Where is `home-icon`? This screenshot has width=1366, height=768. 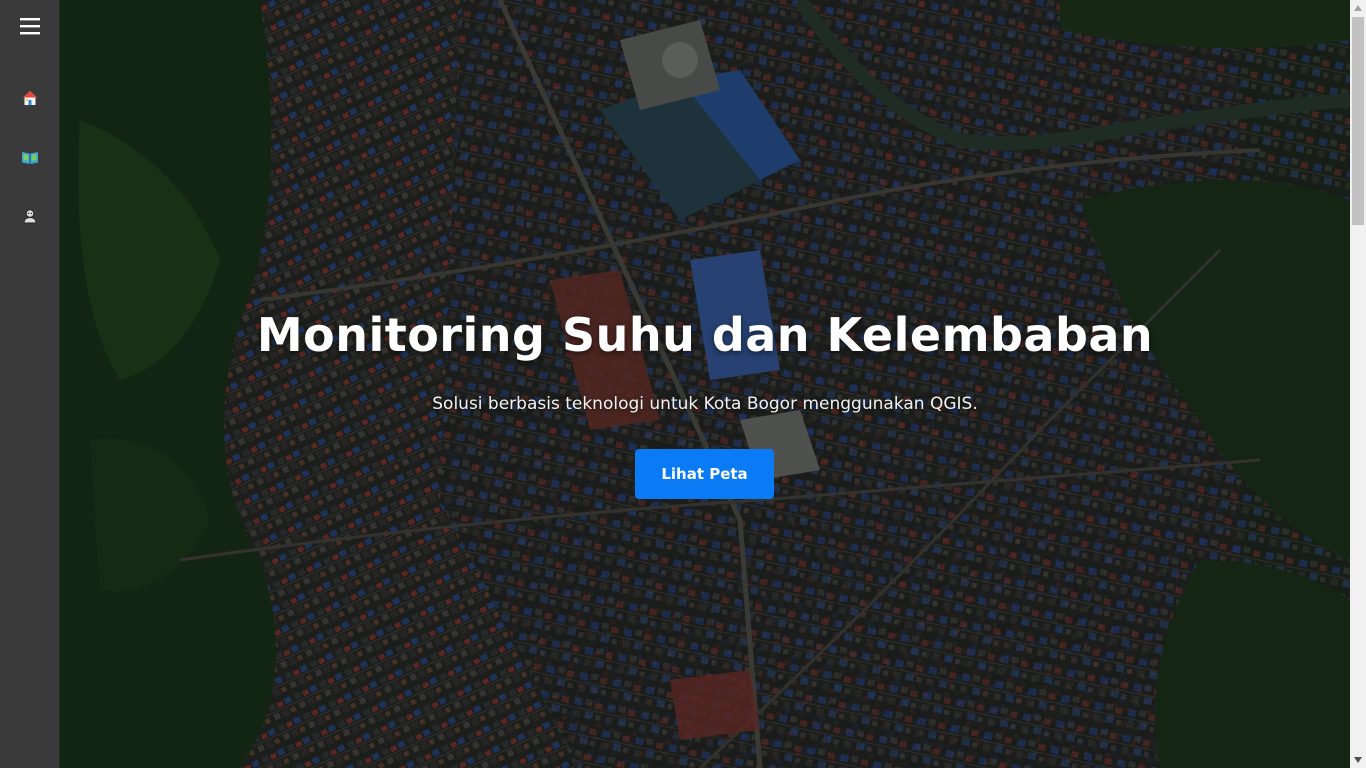
home-icon is located at coordinates (30, 100).